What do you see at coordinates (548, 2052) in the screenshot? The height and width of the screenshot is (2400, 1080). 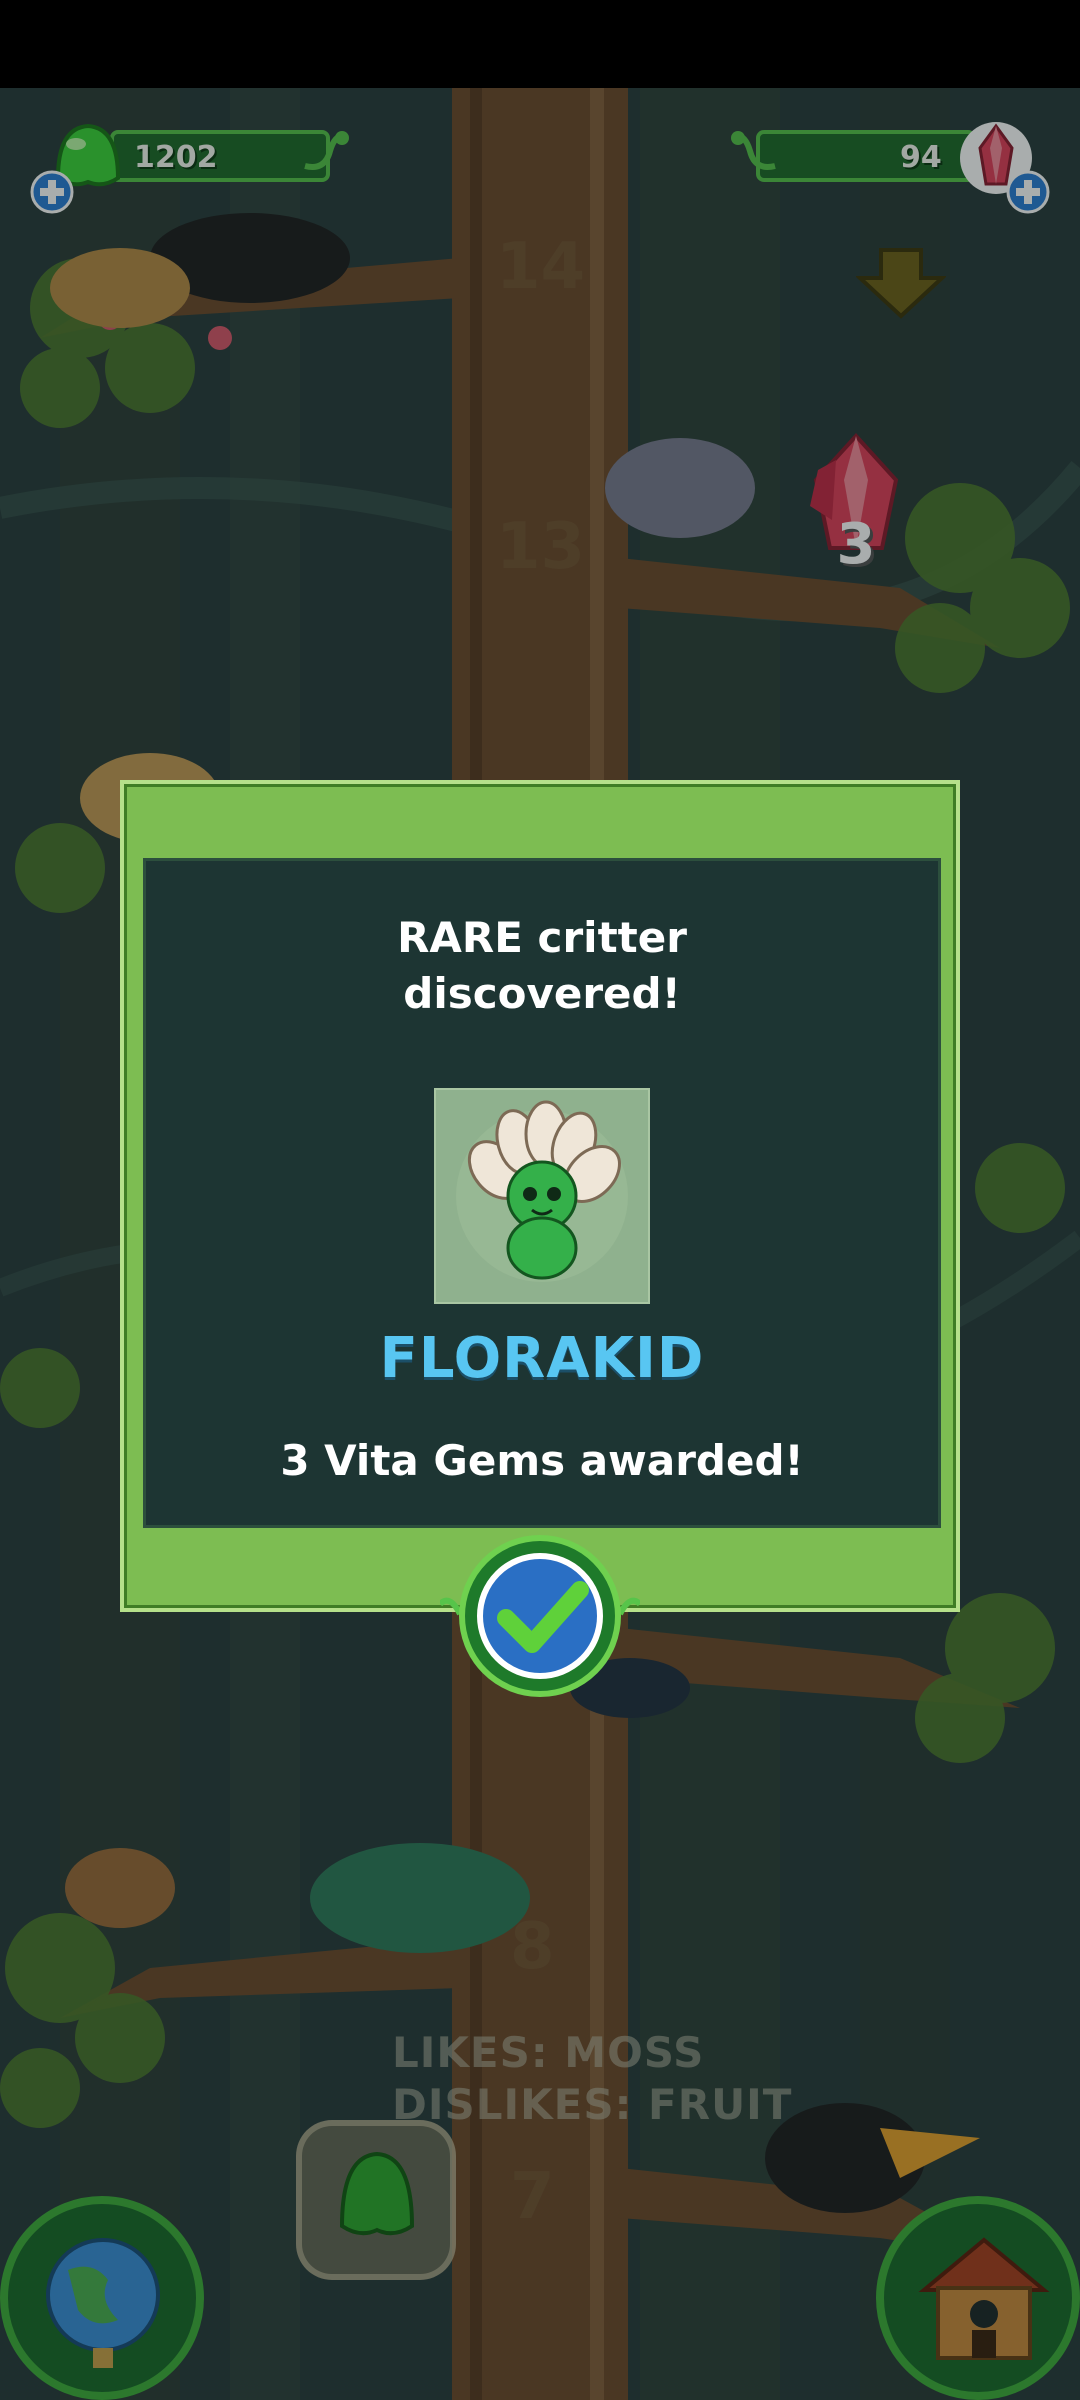 I see `critter-likes: LIKES: MOSS` at bounding box center [548, 2052].